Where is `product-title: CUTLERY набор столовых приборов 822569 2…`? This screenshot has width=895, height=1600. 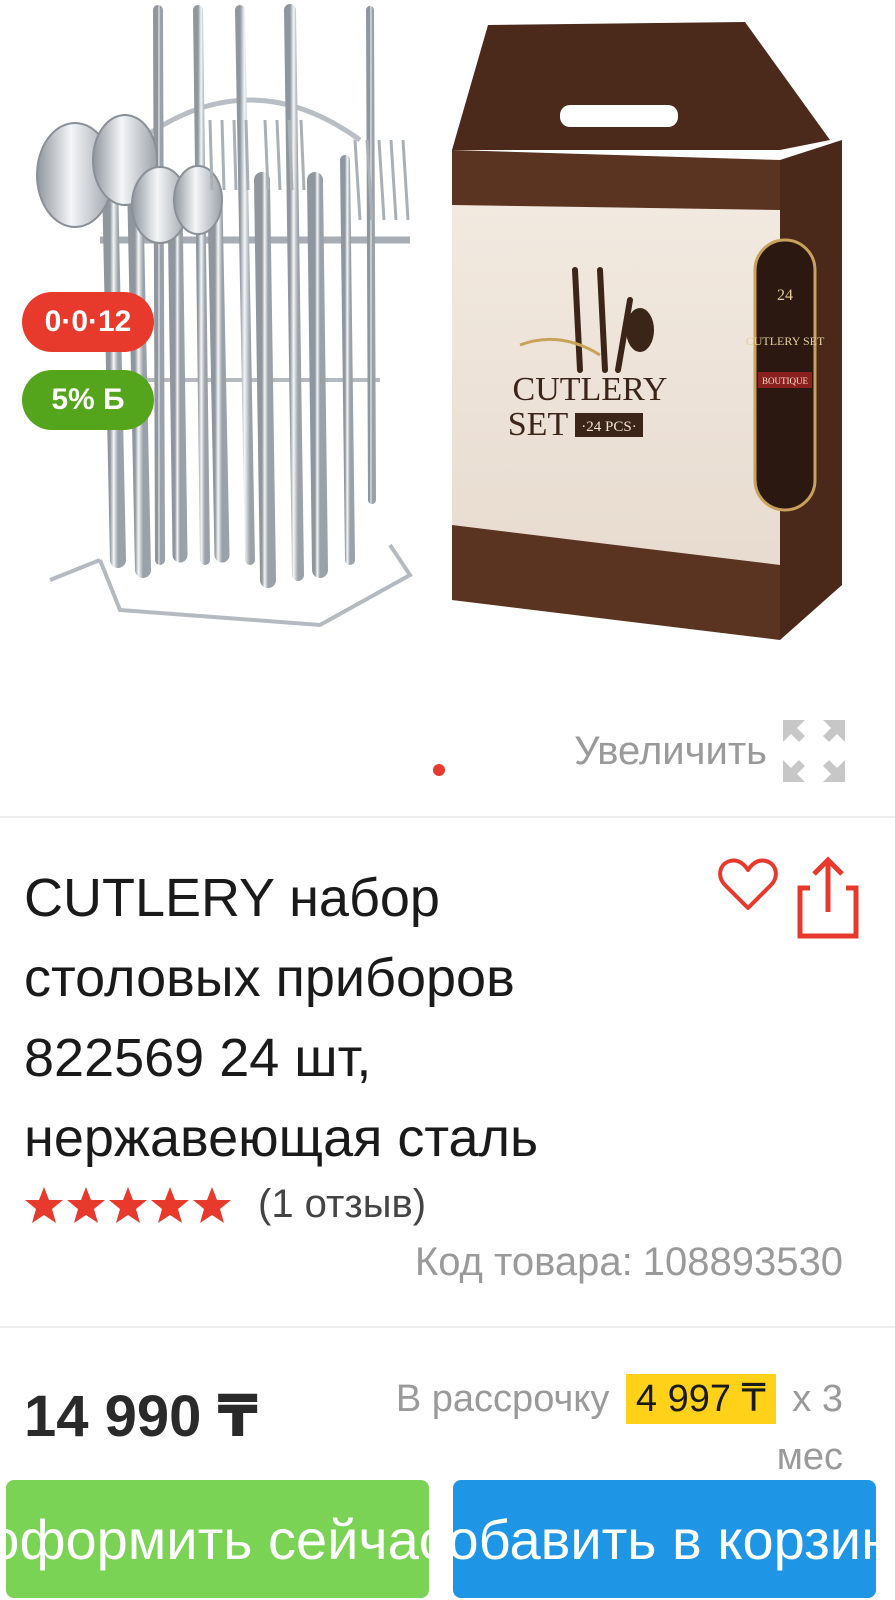 product-title: CUTLERY набор столовых приборов 822569 2… is located at coordinates (281, 1018).